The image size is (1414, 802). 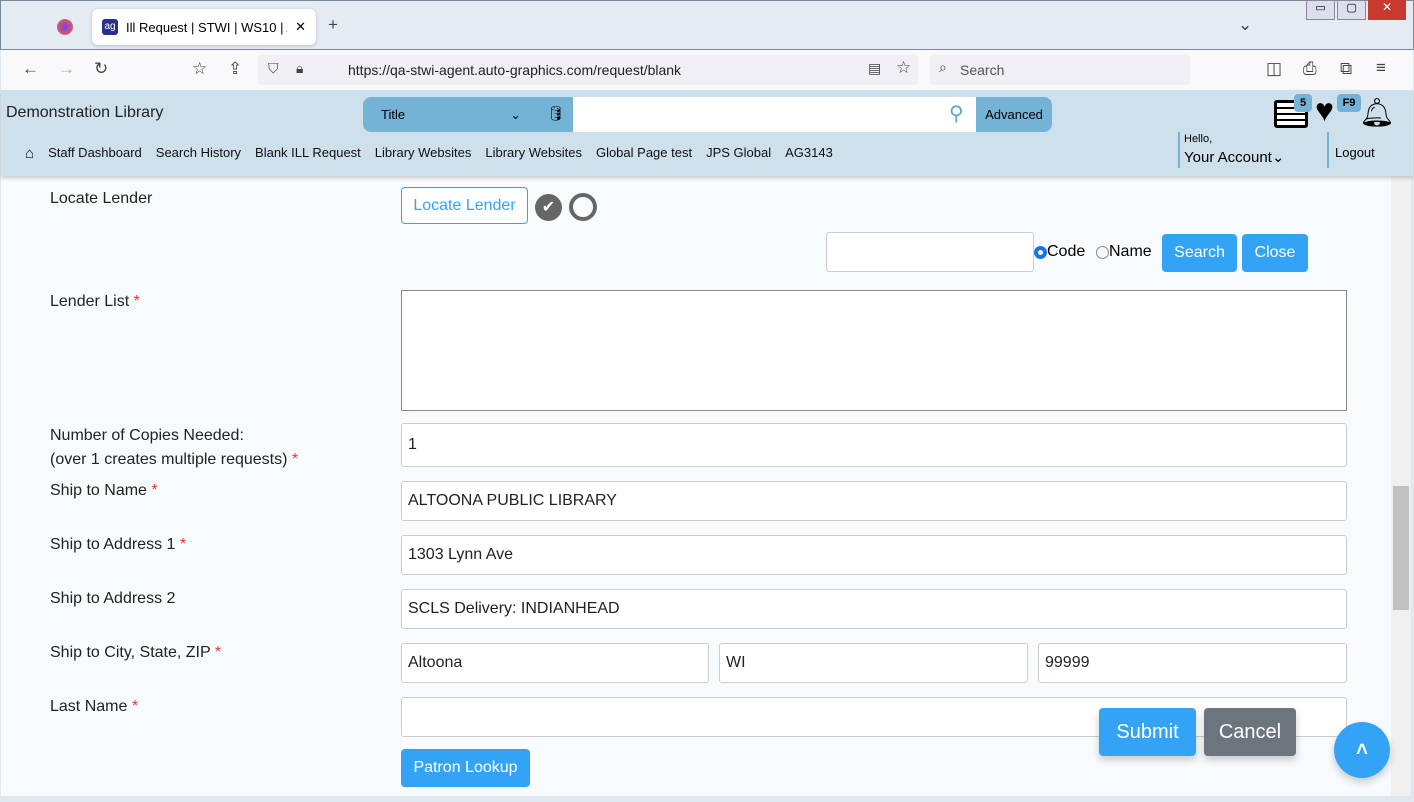 What do you see at coordinates (101, 198) in the screenshot?
I see `locate-lender-label: Locate Lender` at bounding box center [101, 198].